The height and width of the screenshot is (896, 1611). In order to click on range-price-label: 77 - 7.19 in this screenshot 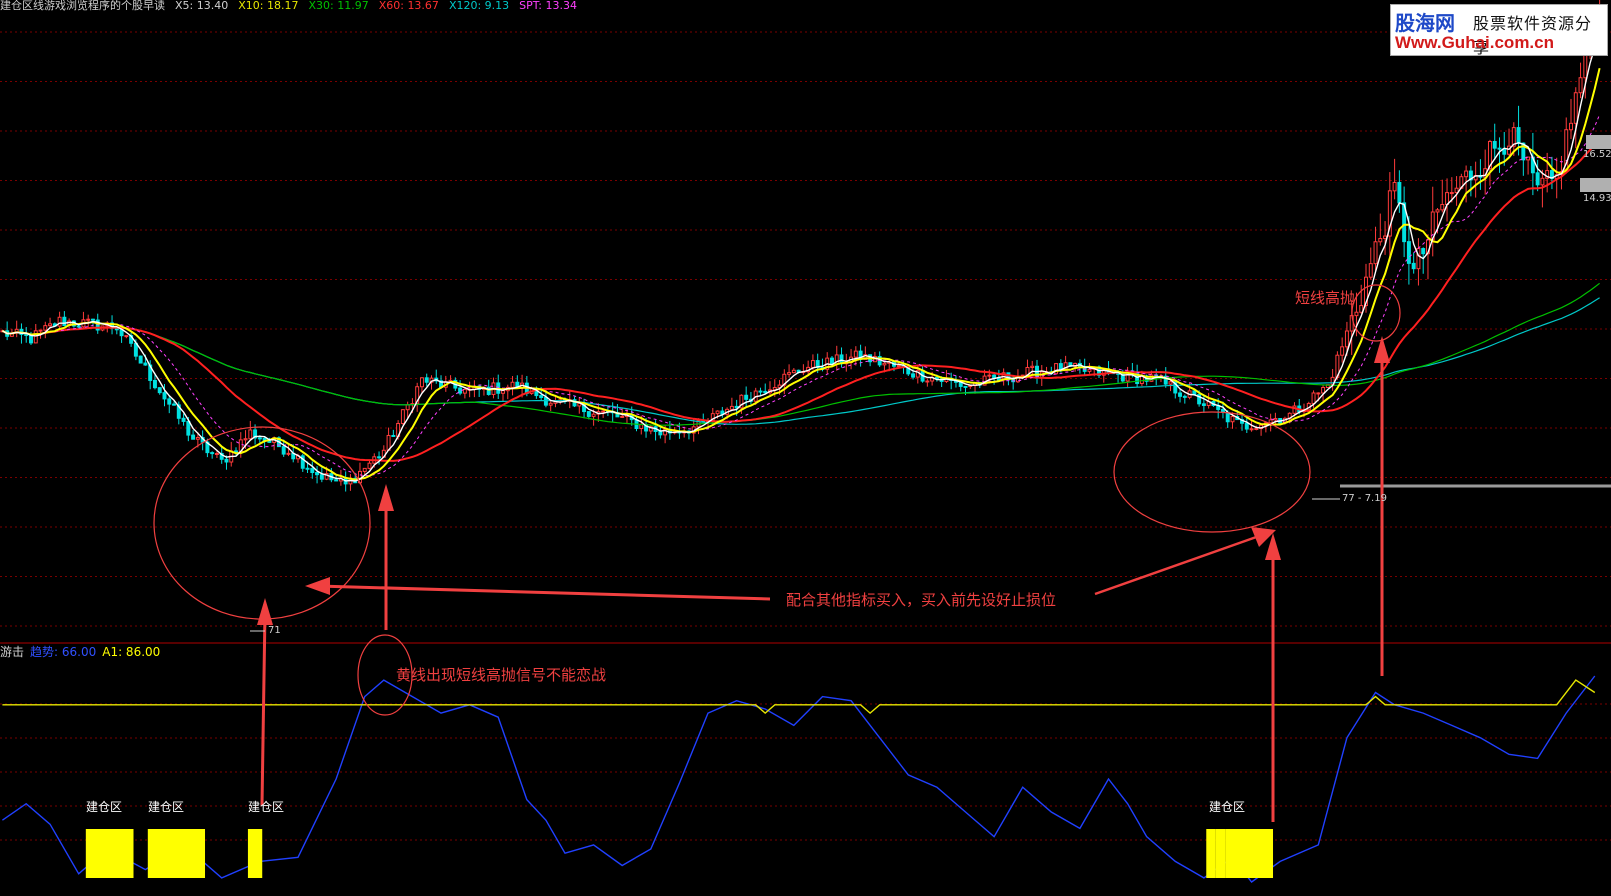, I will do `click(1364, 498)`.